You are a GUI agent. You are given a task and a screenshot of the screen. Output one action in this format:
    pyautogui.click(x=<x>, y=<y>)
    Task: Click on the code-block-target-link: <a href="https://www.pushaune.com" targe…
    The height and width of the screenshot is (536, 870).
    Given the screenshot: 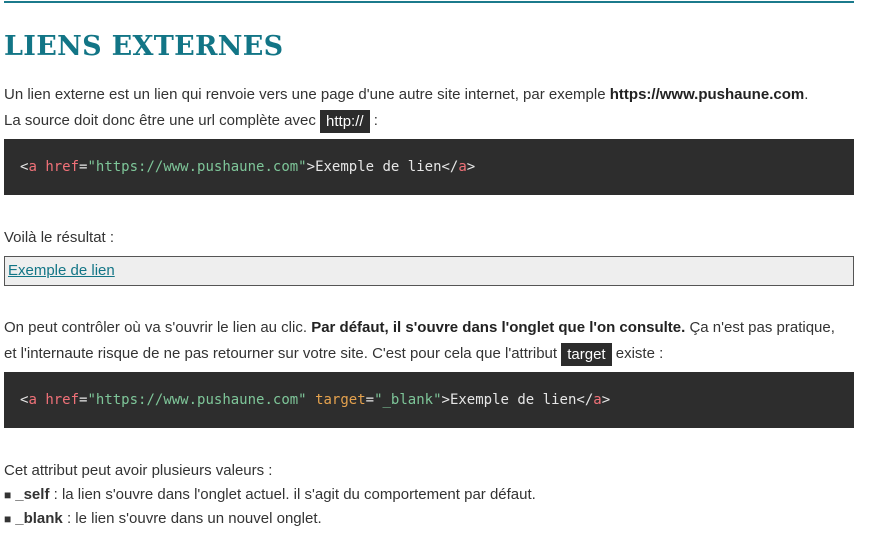 What is the action you would take?
    pyautogui.click(x=429, y=400)
    